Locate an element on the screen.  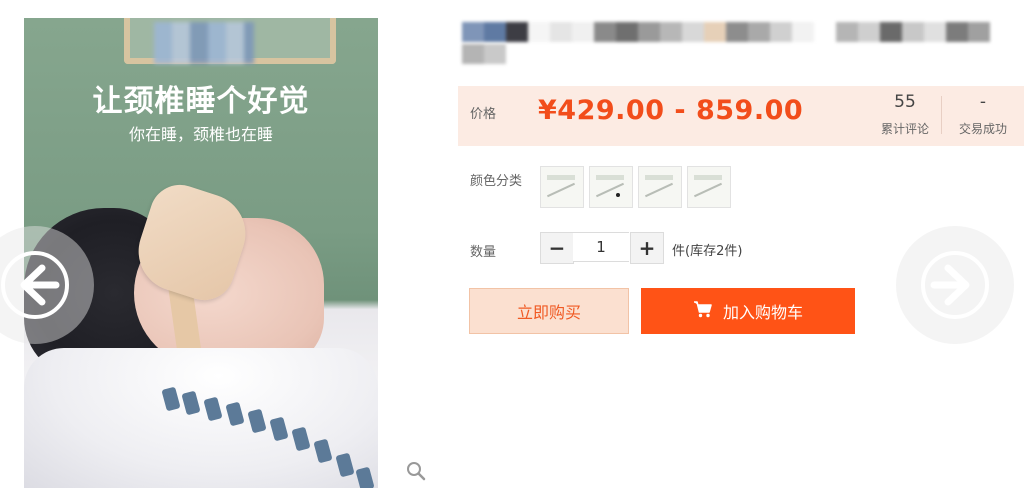
quantity-increase-button: + is located at coordinates (647, 248).